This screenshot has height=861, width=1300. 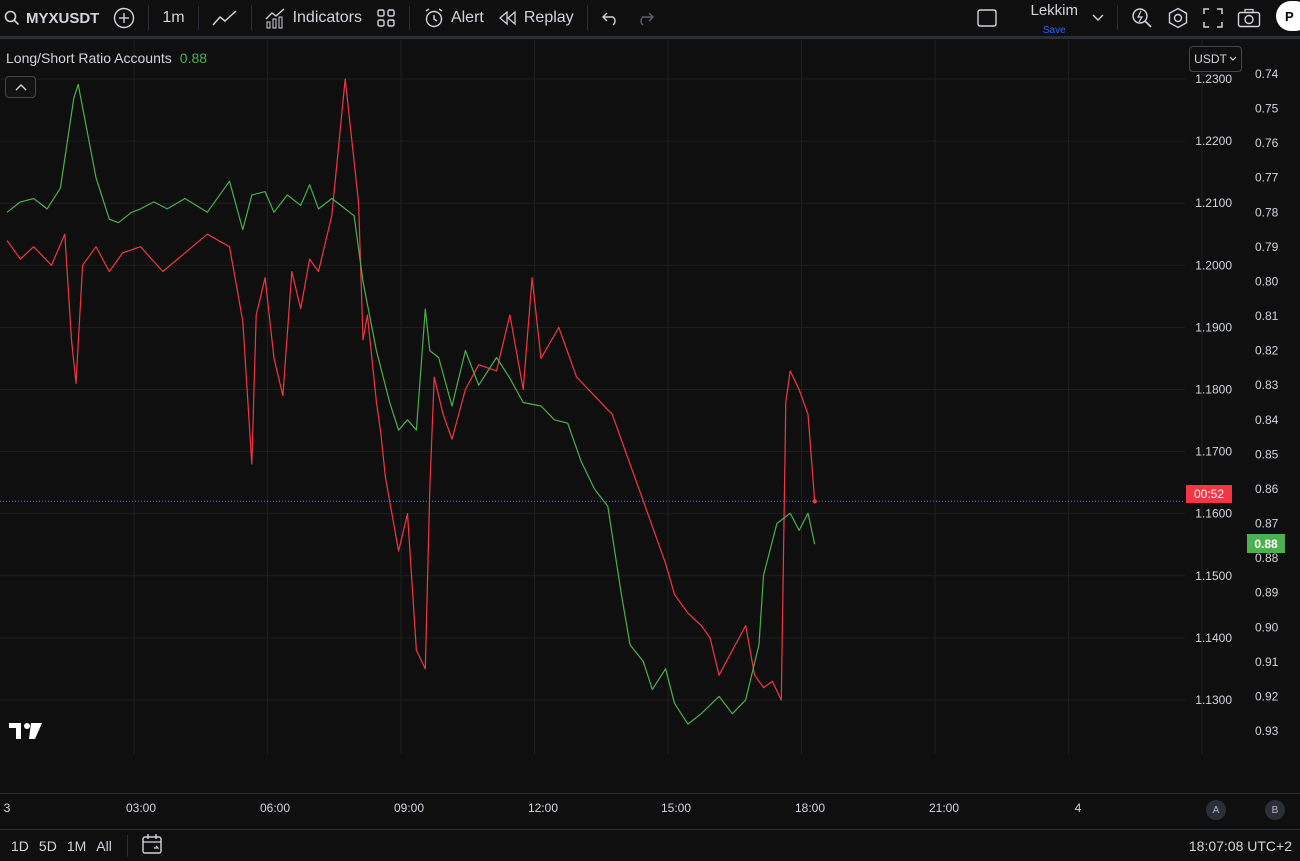 I want to click on countdown-price-tag: 00:52, so click(x=1209, y=494).